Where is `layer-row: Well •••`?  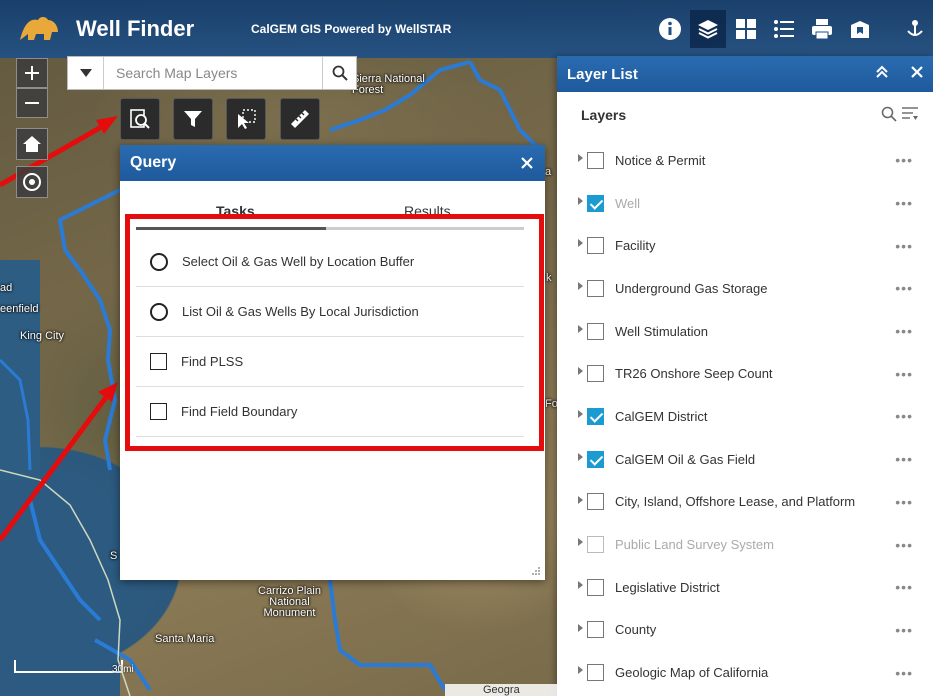
layer-row: Well ••• is located at coordinates (745, 203).